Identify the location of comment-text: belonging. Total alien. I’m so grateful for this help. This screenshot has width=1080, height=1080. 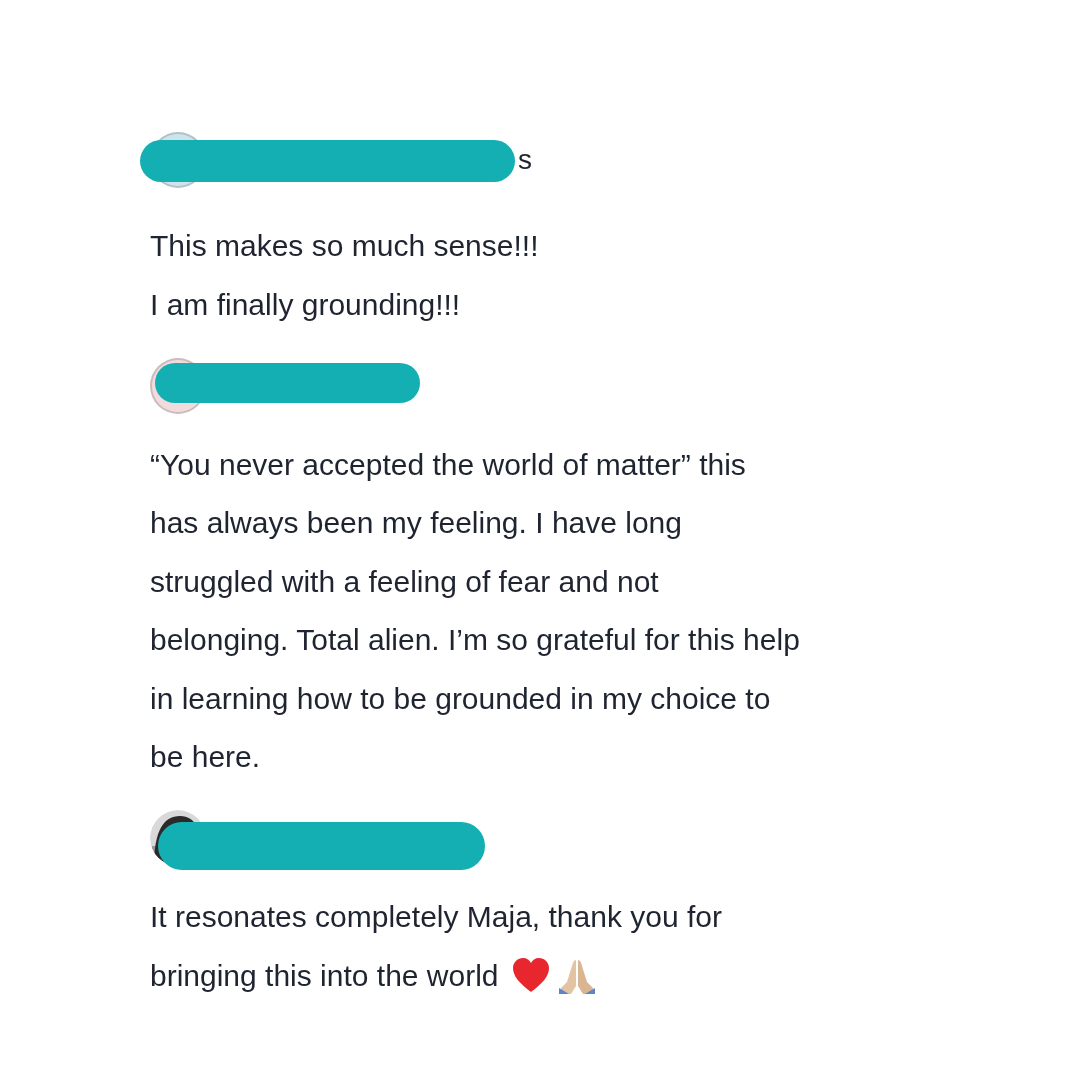
(475, 640).